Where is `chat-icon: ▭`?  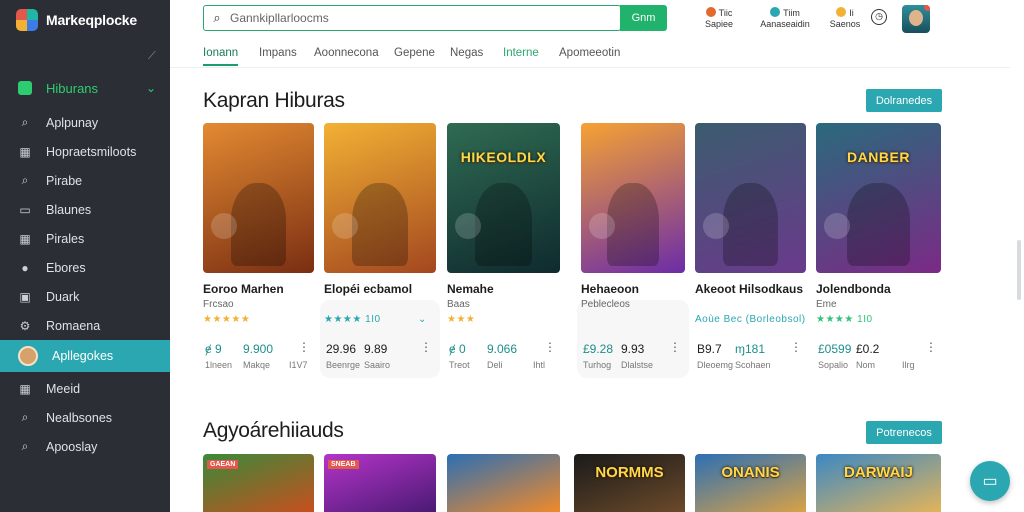
chat-icon: ▭ is located at coordinates (25, 209).